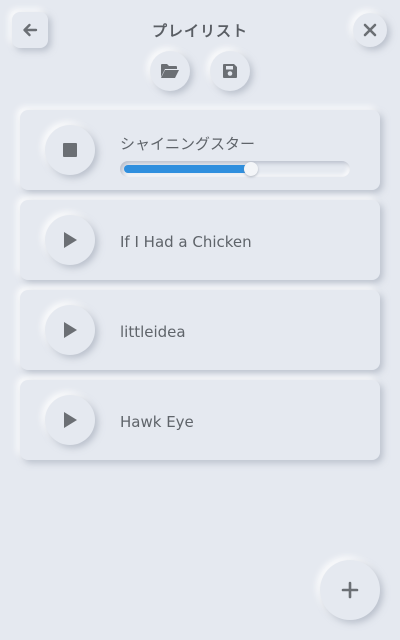 The width and height of the screenshot is (400, 640). I want to click on playlist-item: littleidea, so click(200, 330).